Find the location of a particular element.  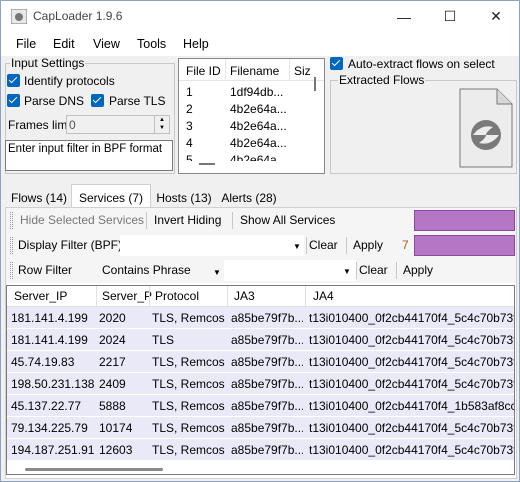

grid-hscroll-thumb is located at coordinates (94, 469).